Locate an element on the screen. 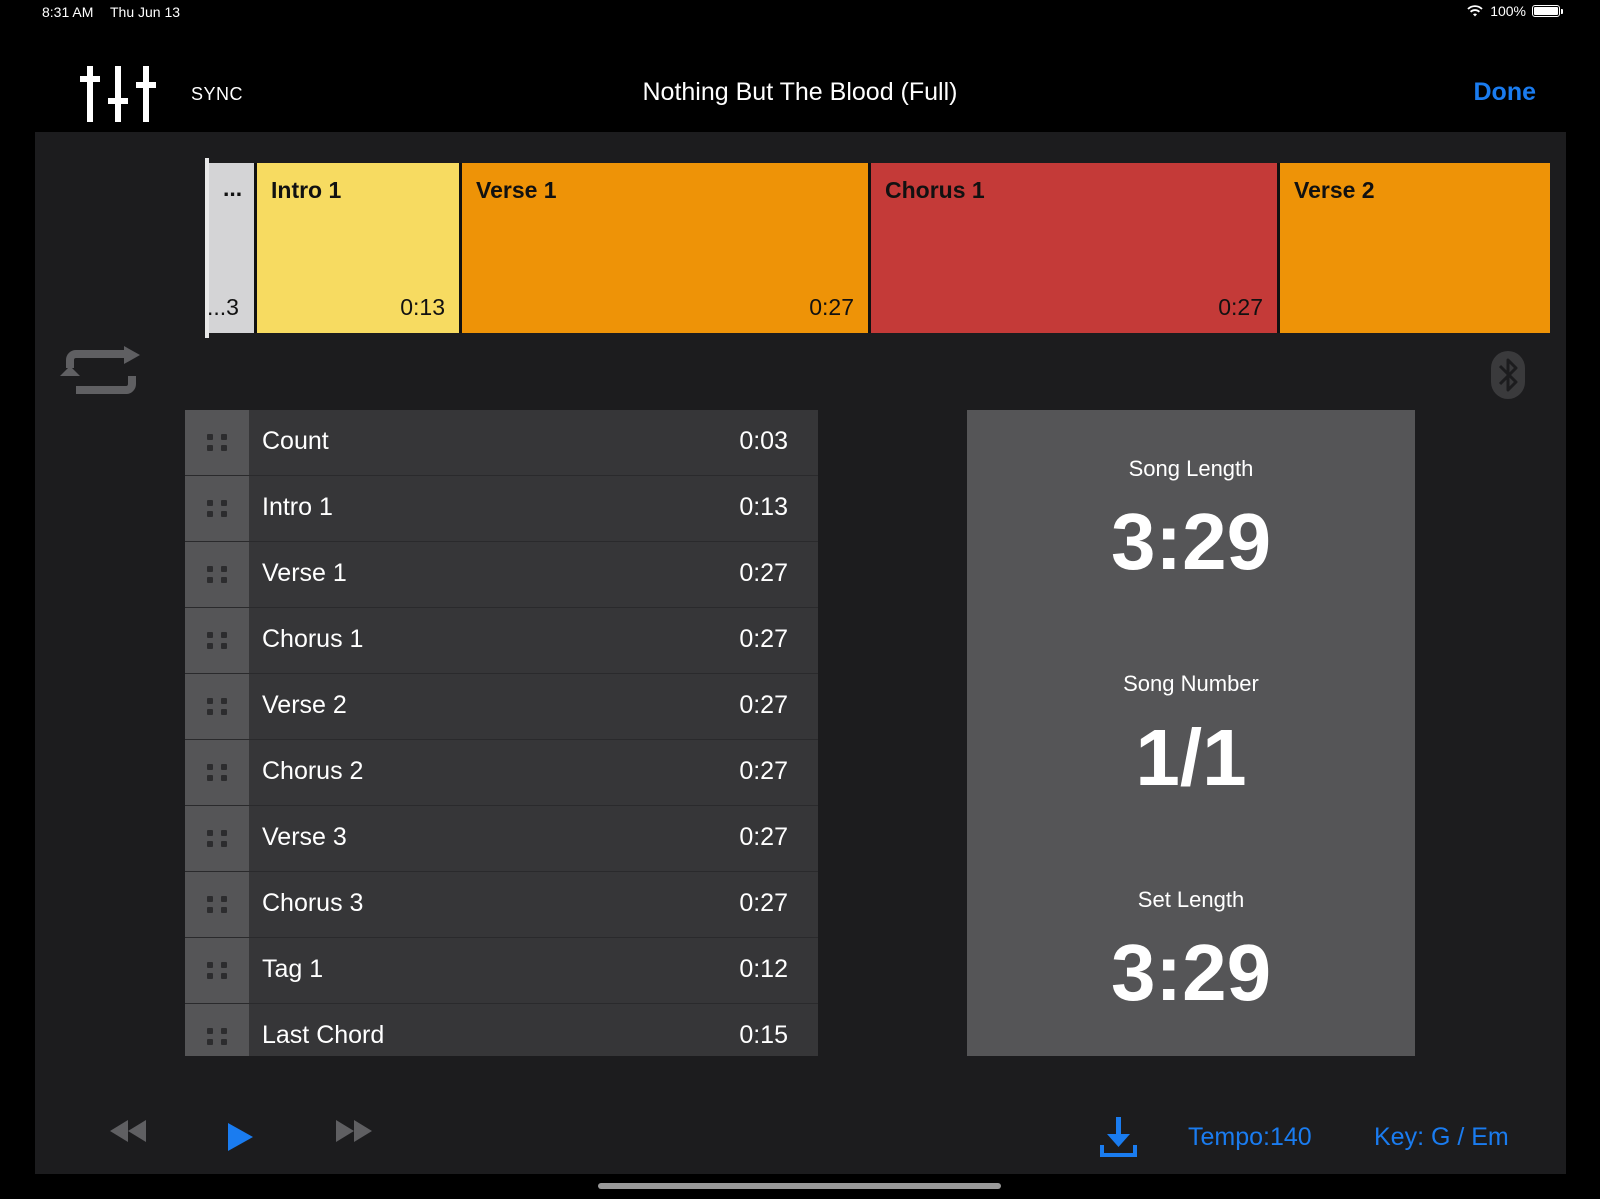  wifi-icon is located at coordinates (1475, 11).